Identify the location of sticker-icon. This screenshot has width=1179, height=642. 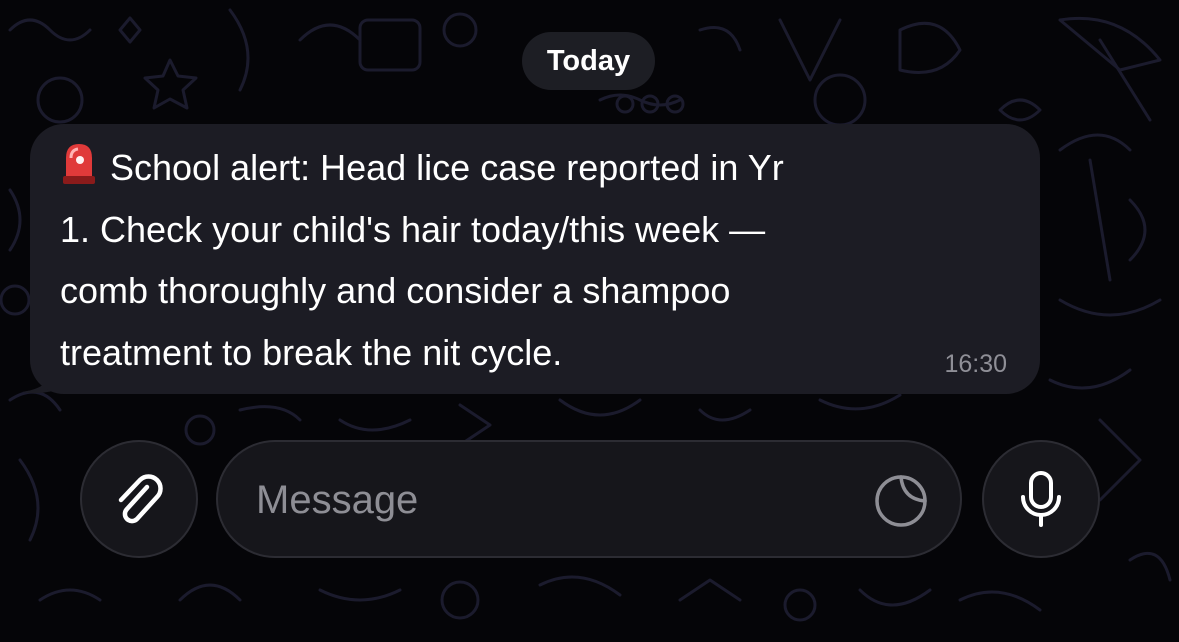
(901, 501).